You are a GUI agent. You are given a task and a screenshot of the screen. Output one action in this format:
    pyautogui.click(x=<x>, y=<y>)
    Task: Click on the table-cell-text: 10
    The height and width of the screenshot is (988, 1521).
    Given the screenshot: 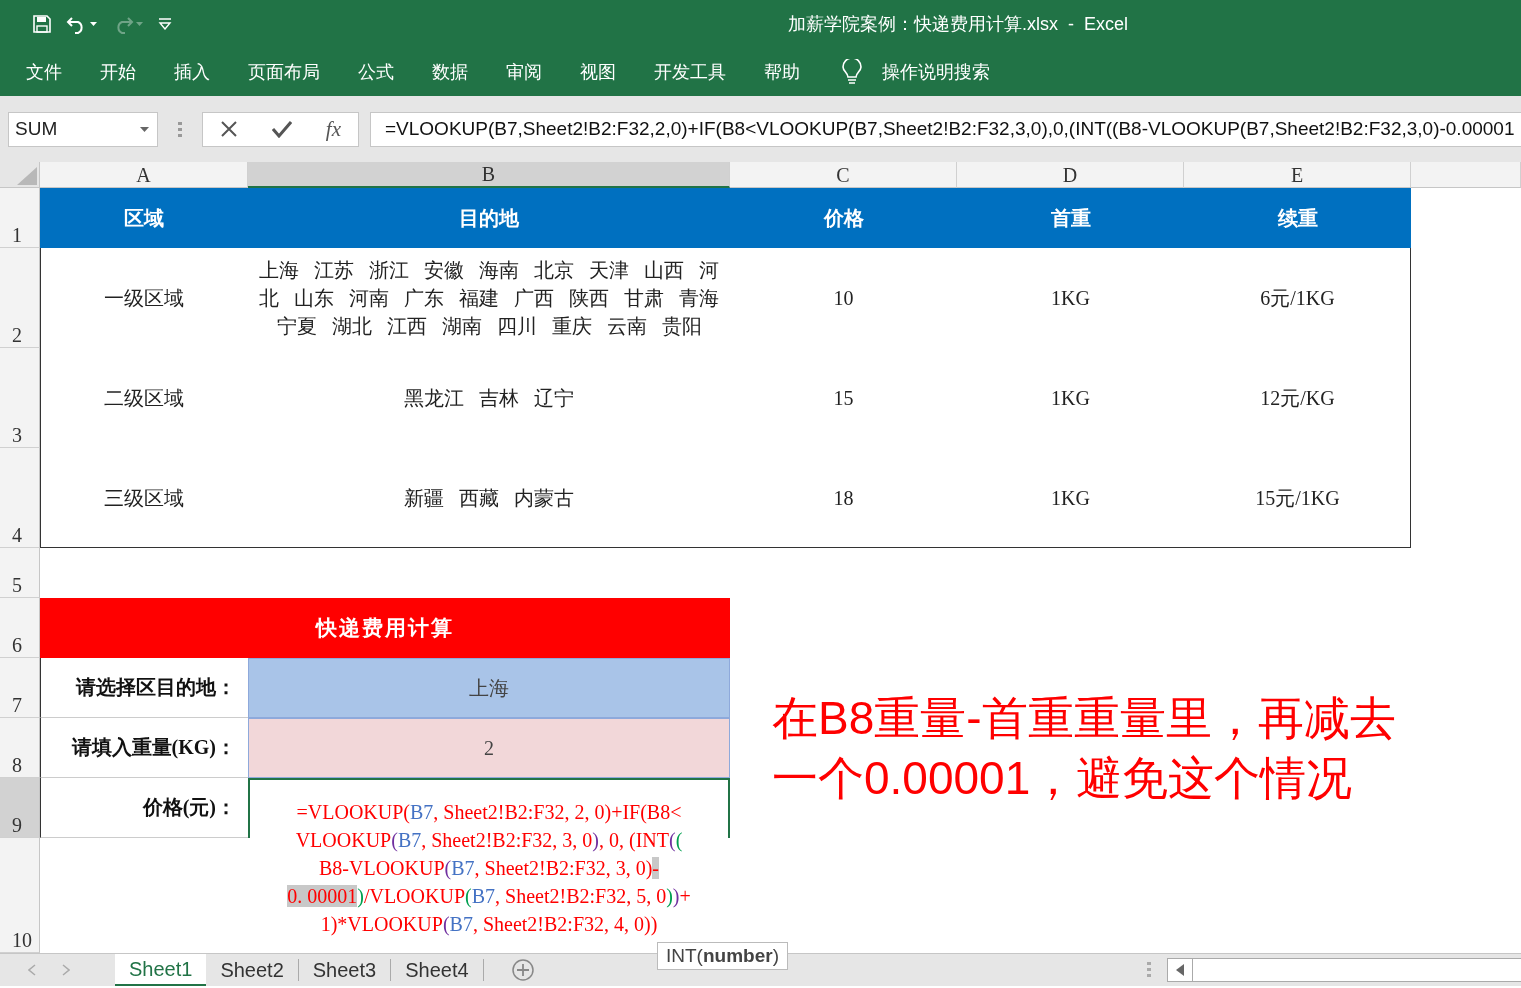 What is the action you would take?
    pyautogui.click(x=843, y=298)
    